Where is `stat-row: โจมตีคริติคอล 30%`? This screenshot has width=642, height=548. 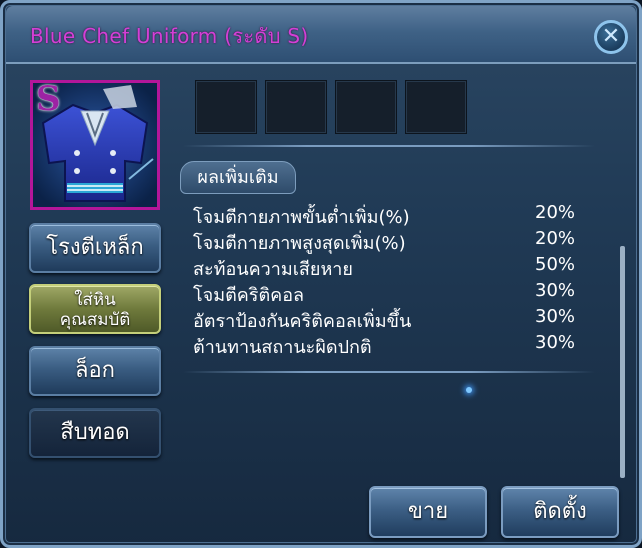 stat-row: โจมตีคริติคอล 30% is located at coordinates (388, 293).